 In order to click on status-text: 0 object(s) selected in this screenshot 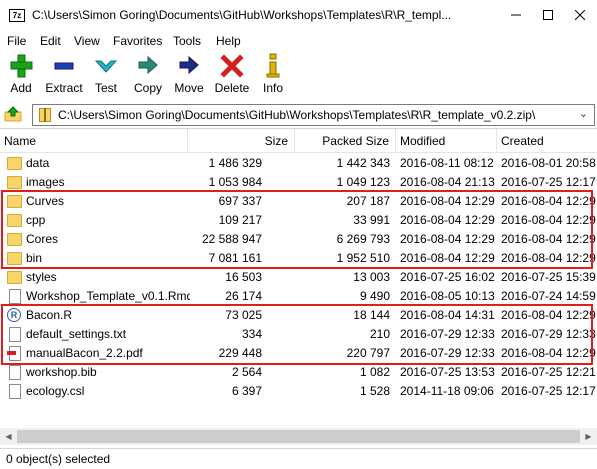, I will do `click(58, 459)`.